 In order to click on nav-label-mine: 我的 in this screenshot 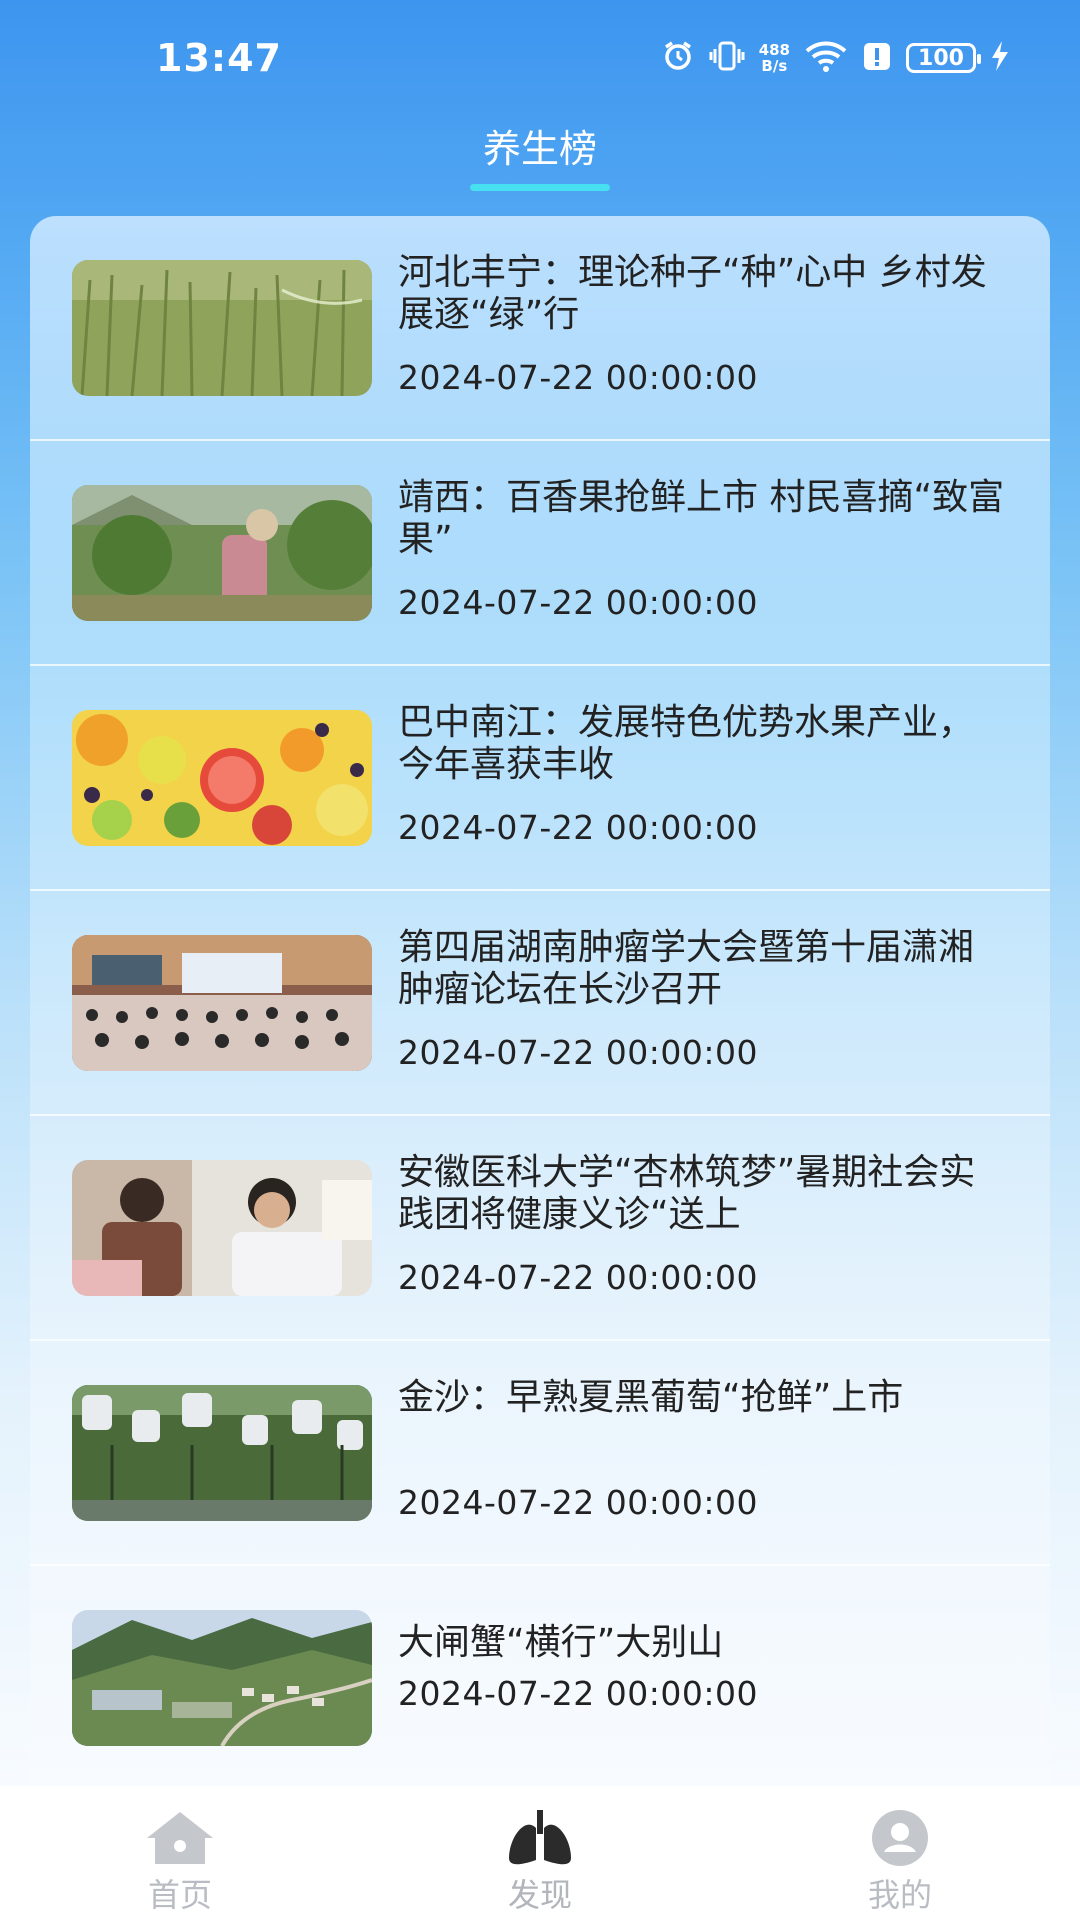, I will do `click(899, 1895)`.